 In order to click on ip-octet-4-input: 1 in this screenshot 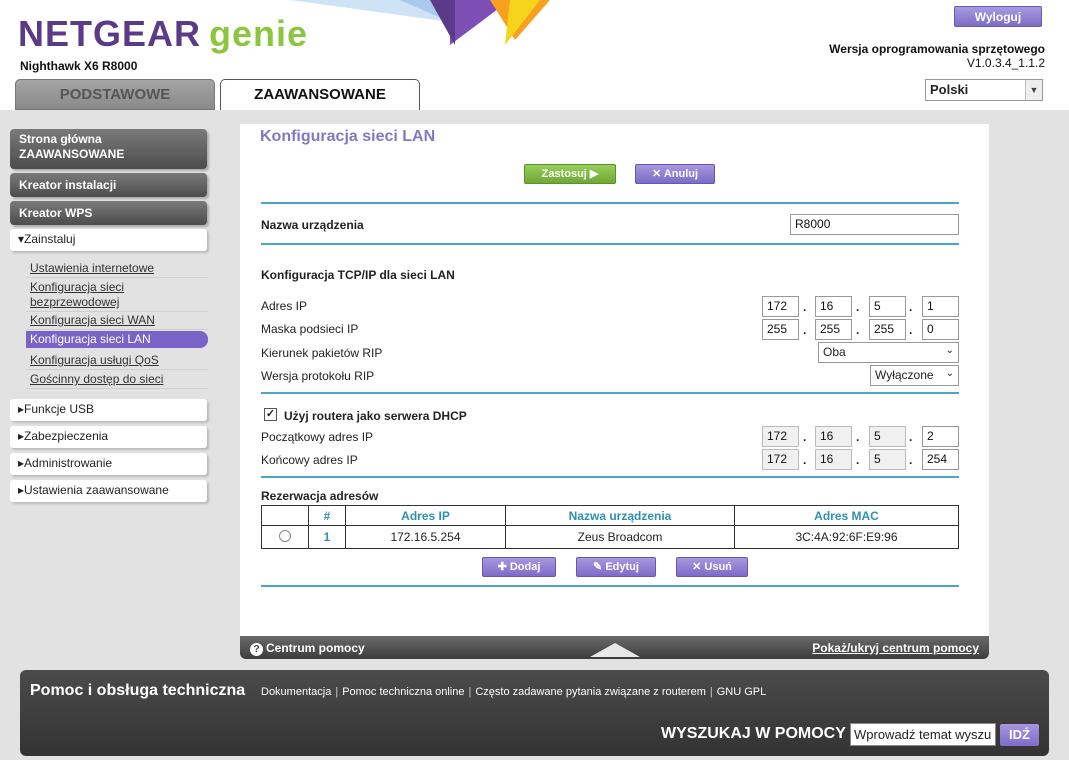, I will do `click(940, 306)`.